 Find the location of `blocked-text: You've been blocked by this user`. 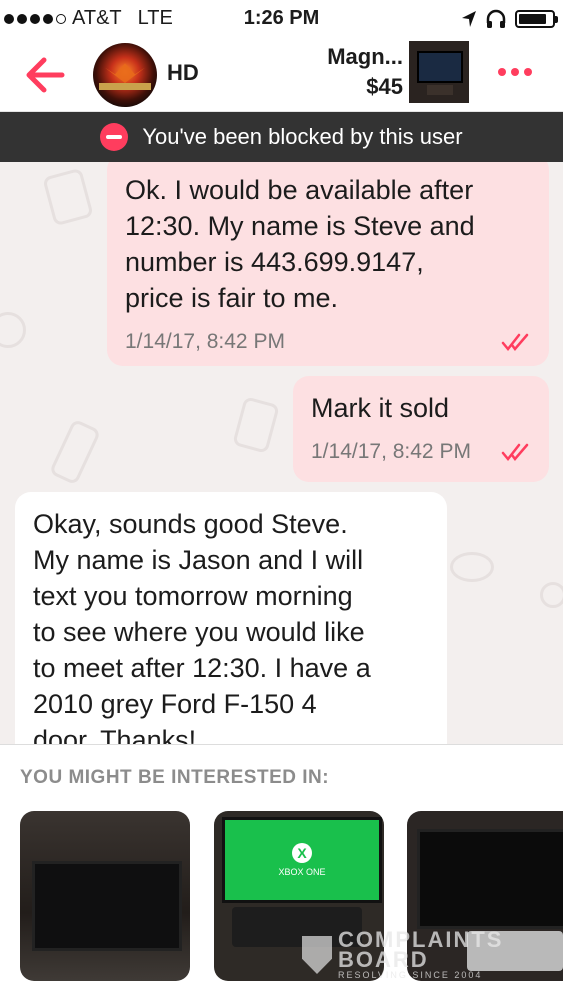

blocked-text: You've been blocked by this user is located at coordinates (302, 136).